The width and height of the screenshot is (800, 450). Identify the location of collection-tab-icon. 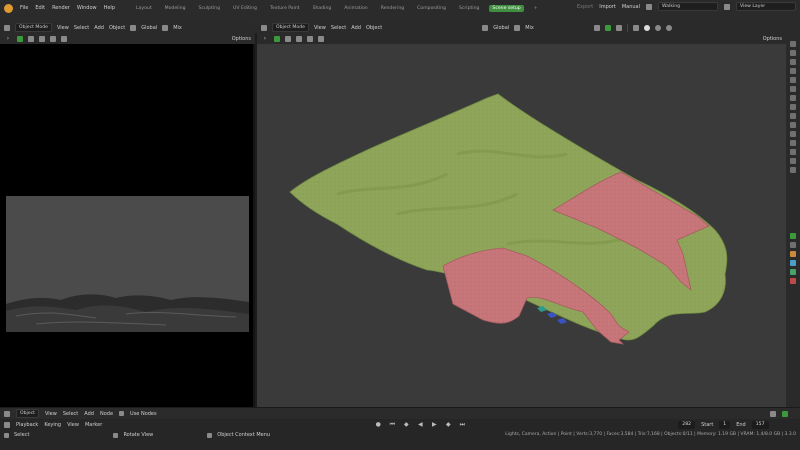
(793, 98).